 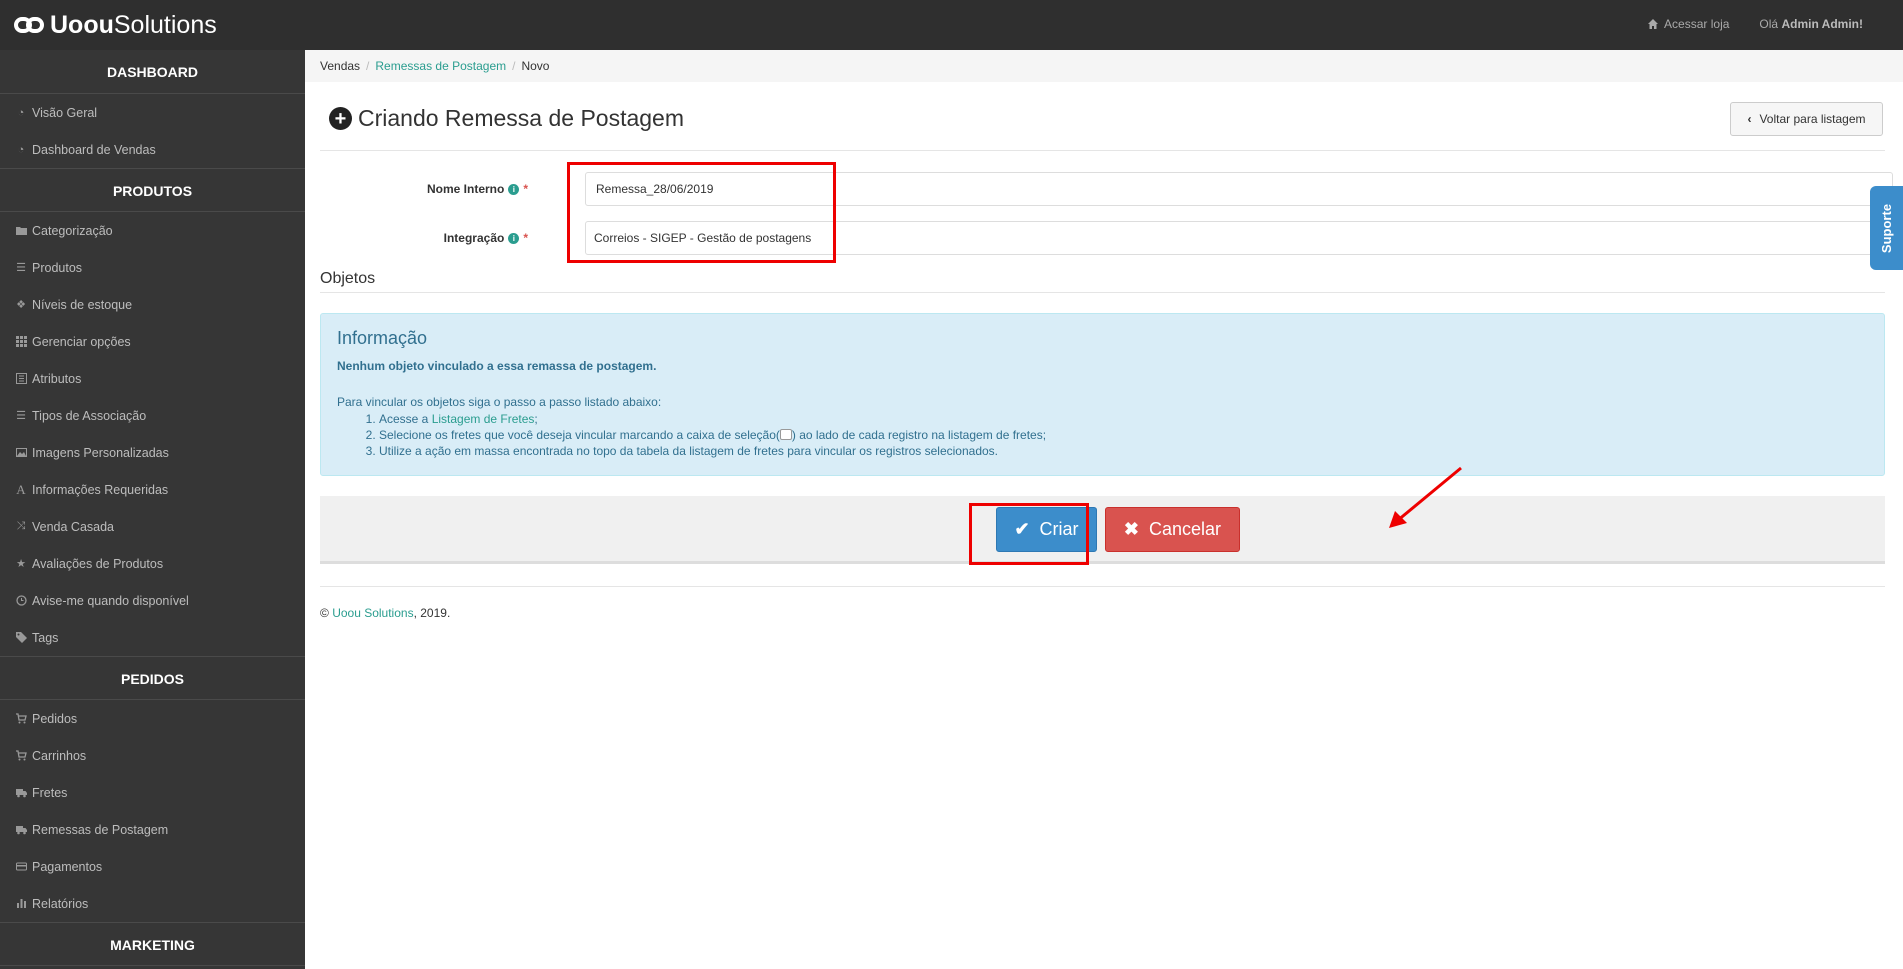 I want to click on checkbox-icon, so click(x=785, y=434).